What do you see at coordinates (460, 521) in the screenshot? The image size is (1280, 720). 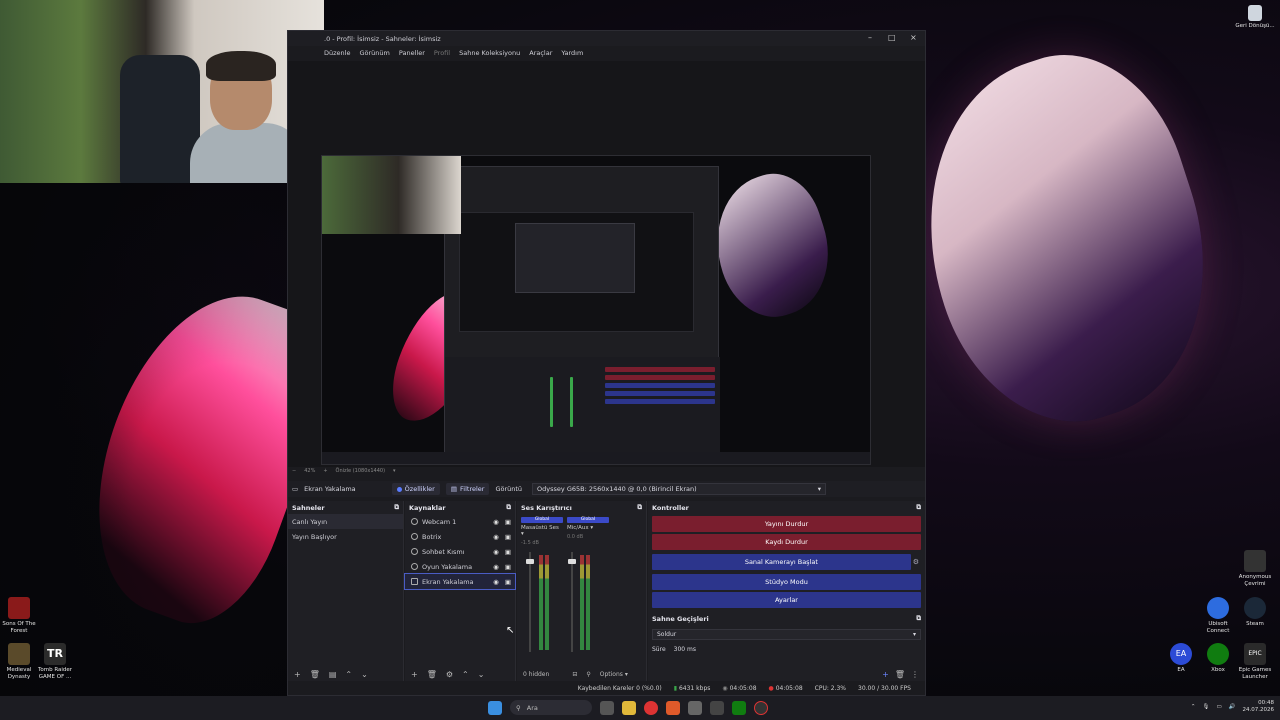 I see `source-item-webcam: Webcam 1 ◉ ▣` at bounding box center [460, 521].